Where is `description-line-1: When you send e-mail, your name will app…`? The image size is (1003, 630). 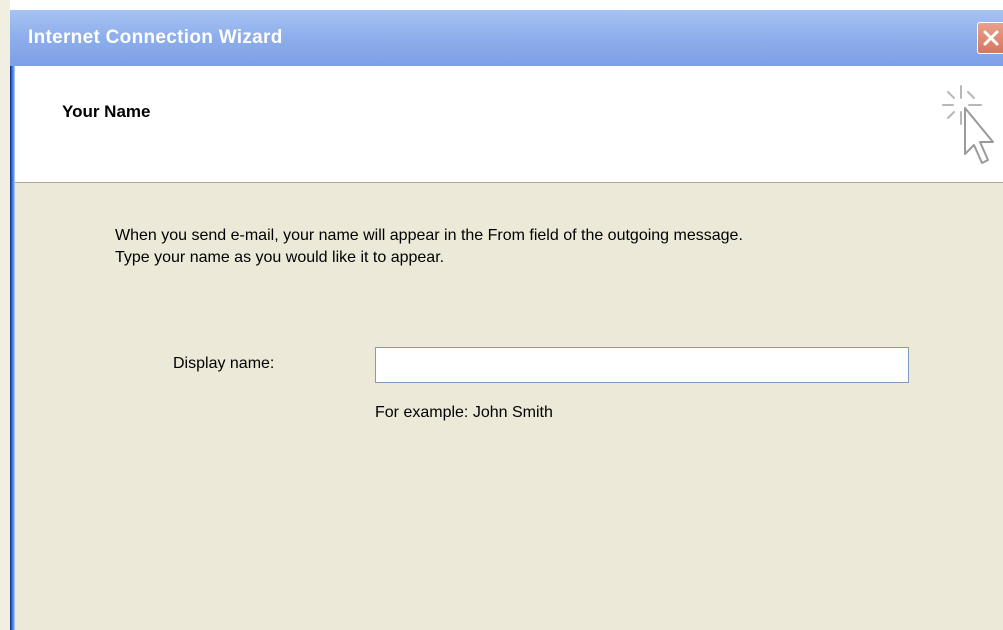 description-line-1: When you send e-mail, your name will app… is located at coordinates (429, 235).